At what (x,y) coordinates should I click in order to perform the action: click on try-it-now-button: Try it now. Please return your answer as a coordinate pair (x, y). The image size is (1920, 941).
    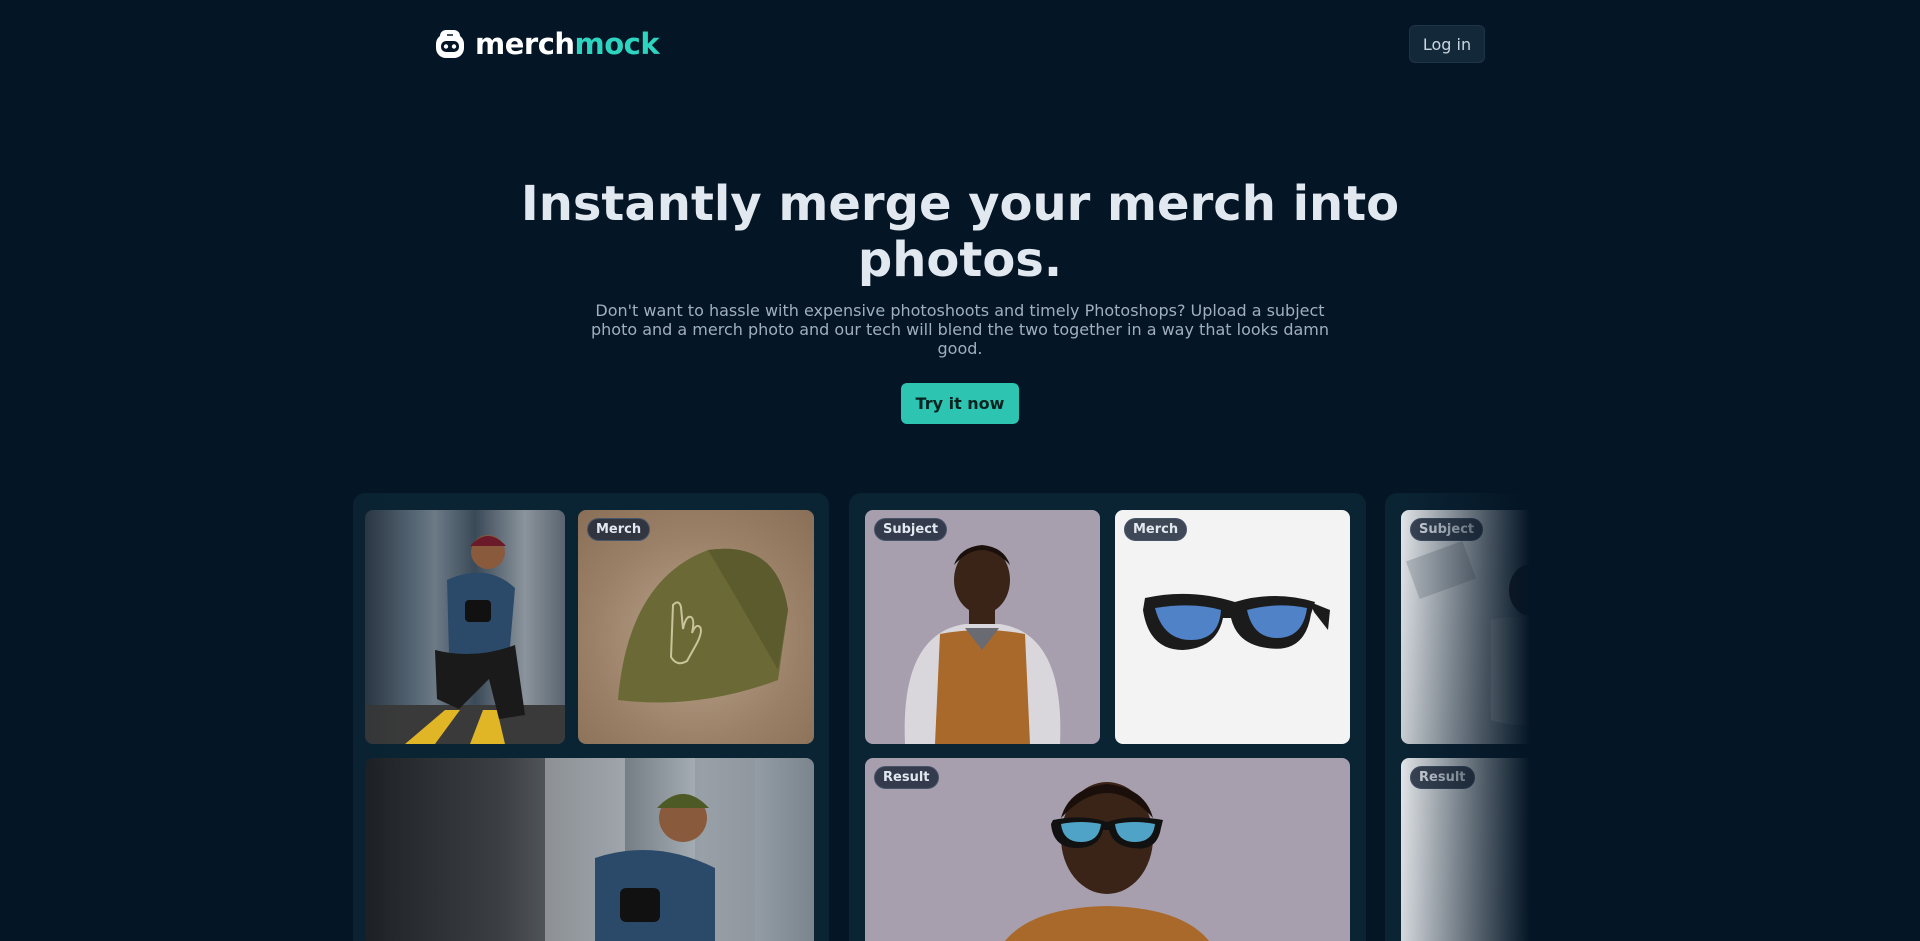
    Looking at the image, I should click on (960, 403).